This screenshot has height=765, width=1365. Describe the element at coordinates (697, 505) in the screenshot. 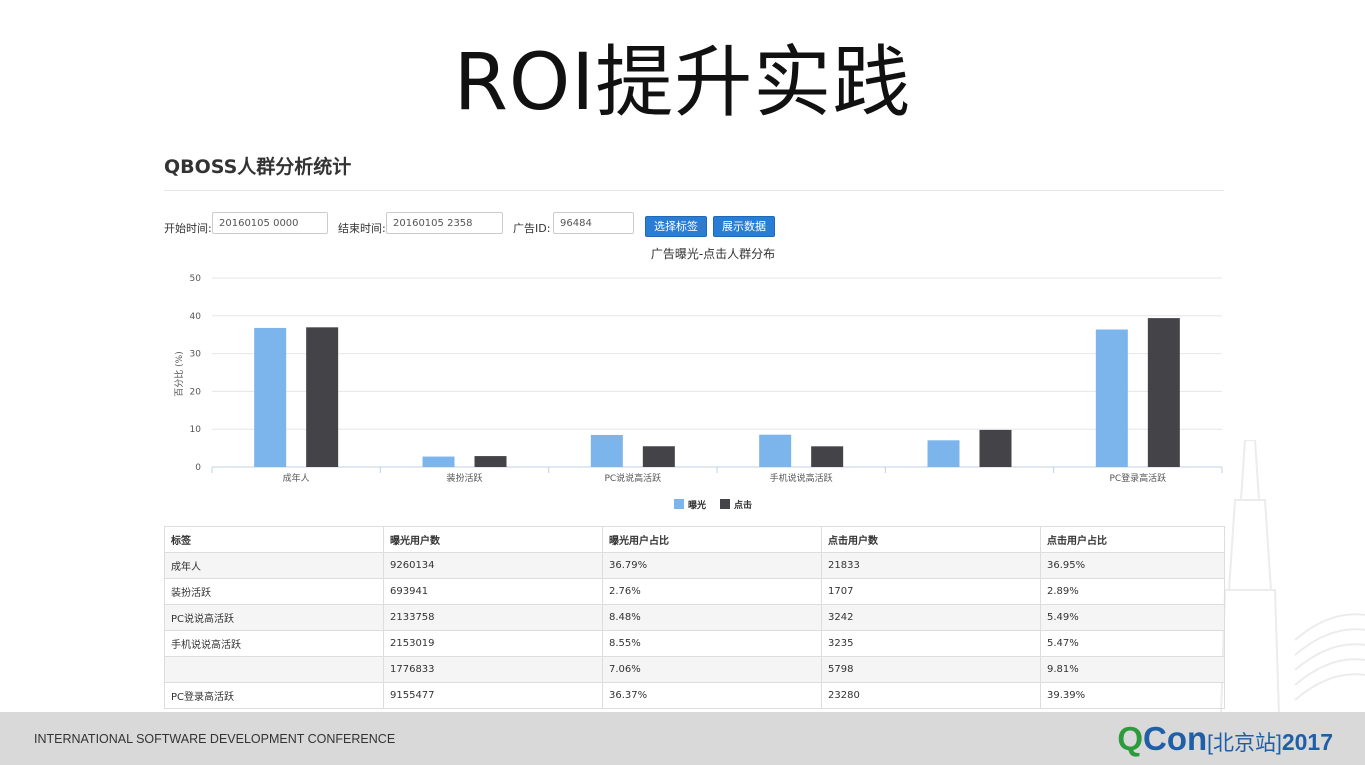

I see `legend-label: 曝光` at that location.